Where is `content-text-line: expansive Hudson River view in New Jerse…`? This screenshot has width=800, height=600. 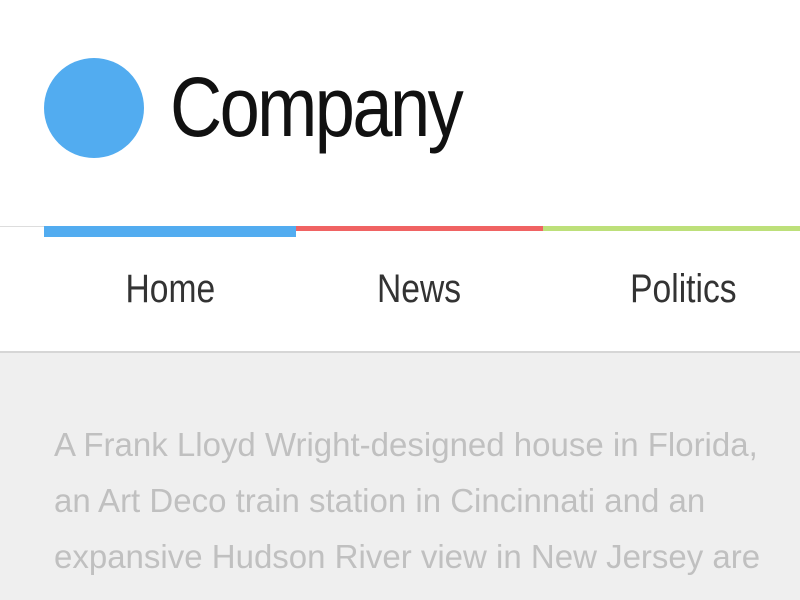 content-text-line: expansive Hudson River view in New Jerse… is located at coordinates (407, 556).